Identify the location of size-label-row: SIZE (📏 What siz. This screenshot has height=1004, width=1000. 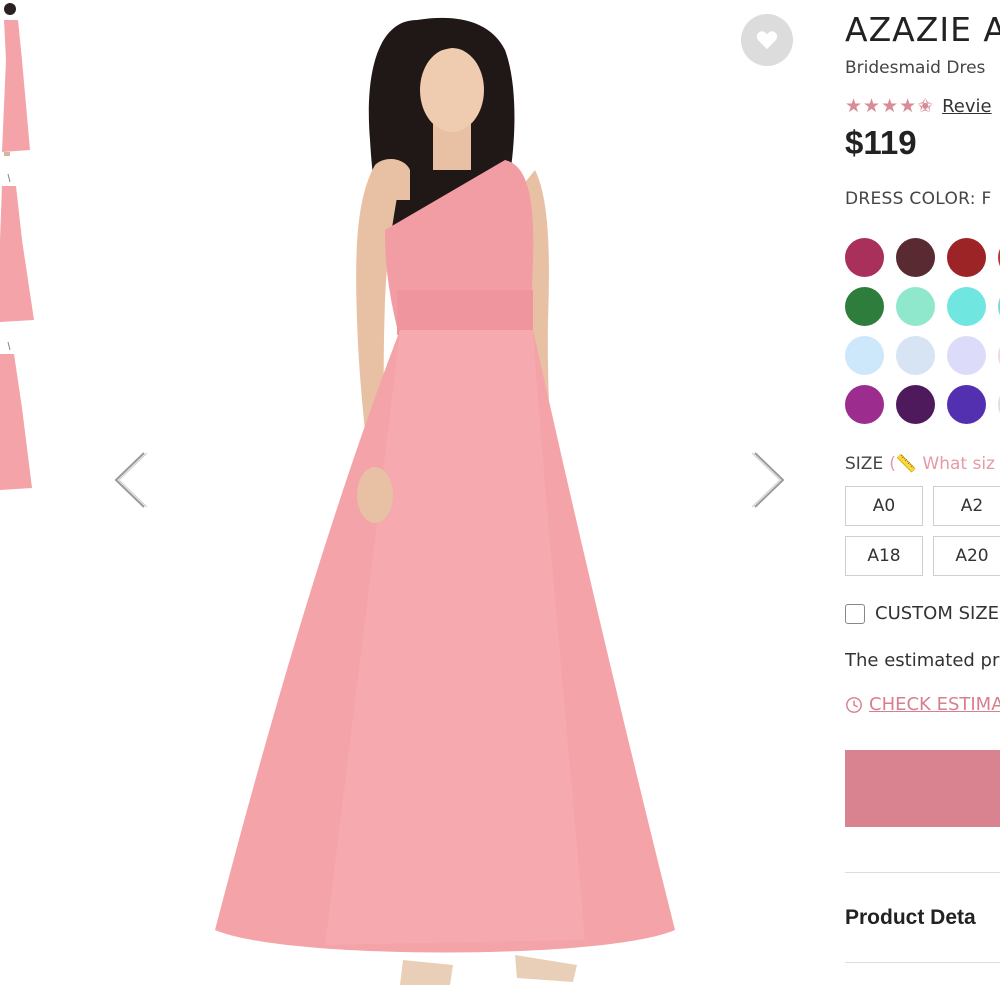
(920, 464).